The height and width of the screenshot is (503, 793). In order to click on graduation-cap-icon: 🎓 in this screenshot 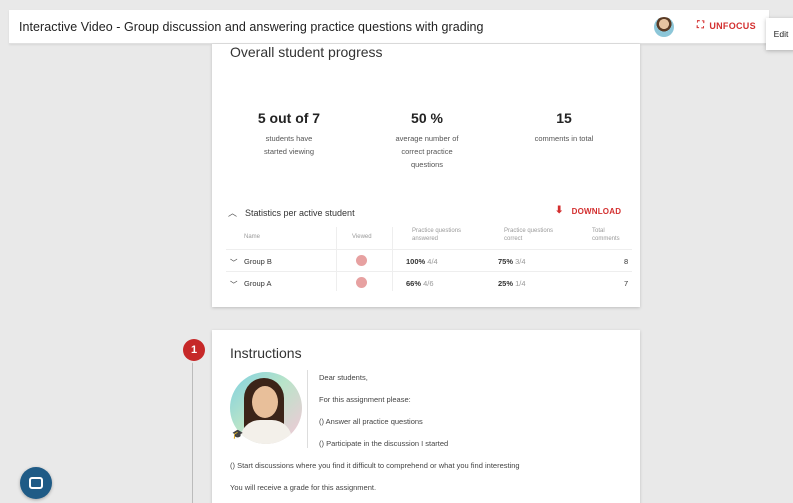, I will do `click(238, 434)`.